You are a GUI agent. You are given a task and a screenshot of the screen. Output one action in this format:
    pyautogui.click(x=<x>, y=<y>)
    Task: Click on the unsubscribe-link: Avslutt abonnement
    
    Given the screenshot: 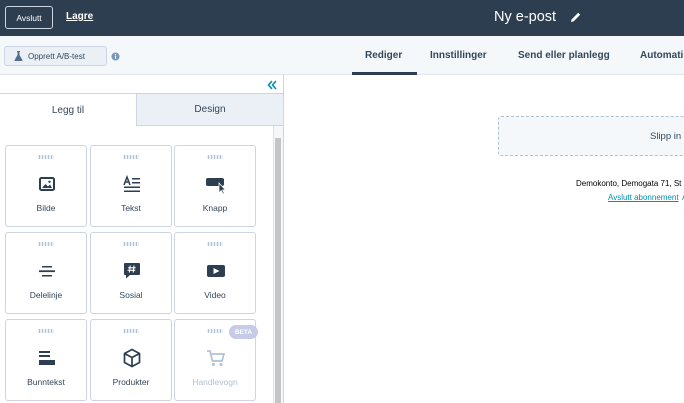 What is the action you would take?
    pyautogui.click(x=643, y=197)
    